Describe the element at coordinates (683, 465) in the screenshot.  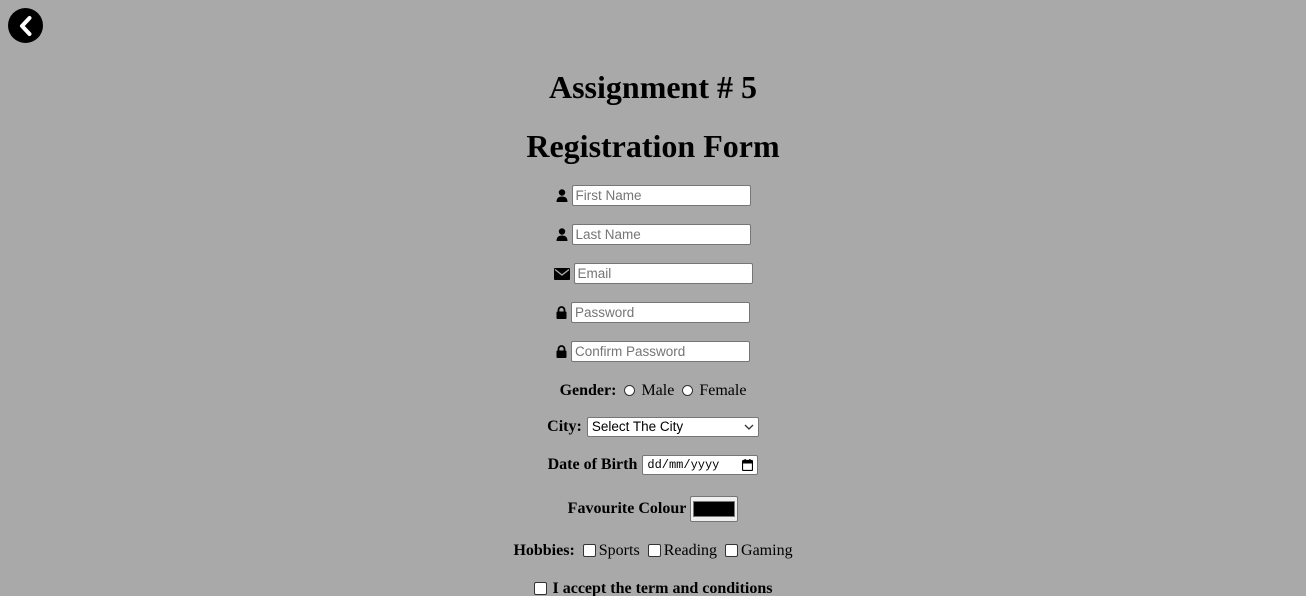
I see `dob-input-value: dd/mm/yyyy` at that location.